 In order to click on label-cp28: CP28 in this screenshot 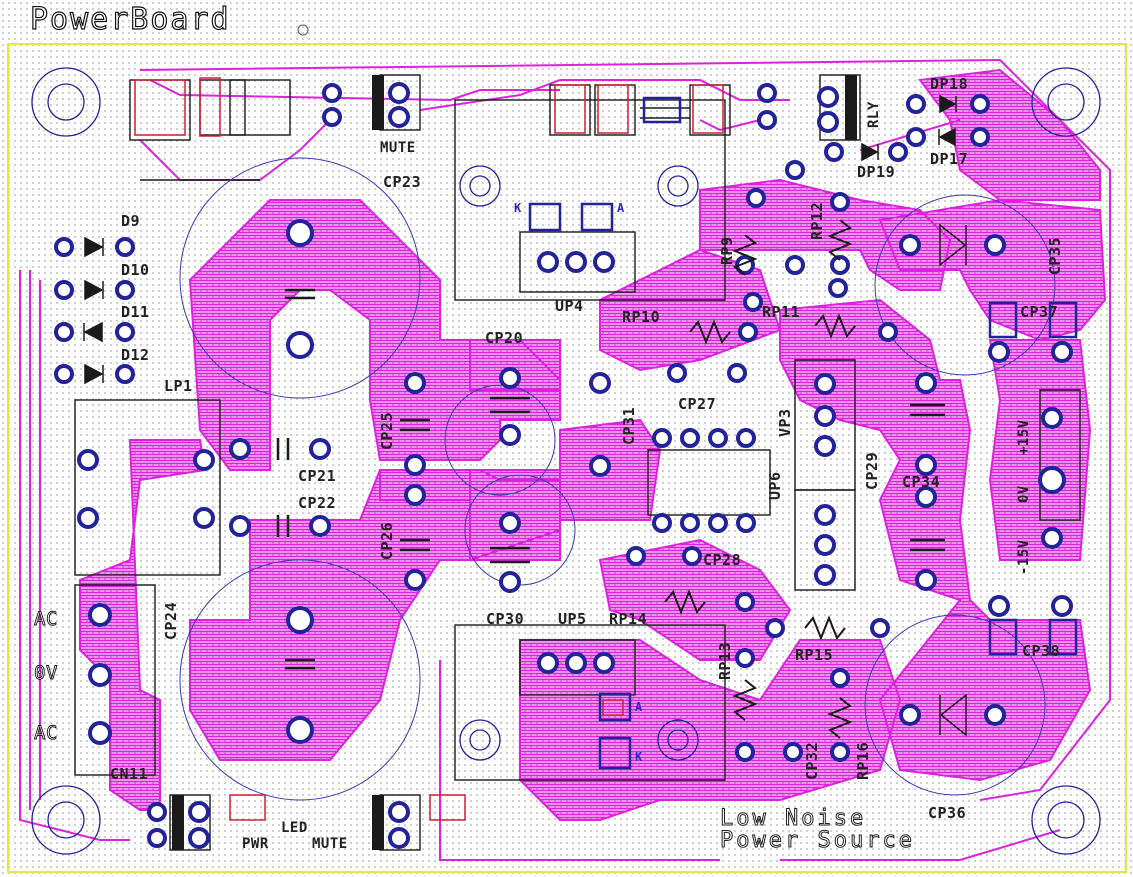, I will do `click(722, 560)`.